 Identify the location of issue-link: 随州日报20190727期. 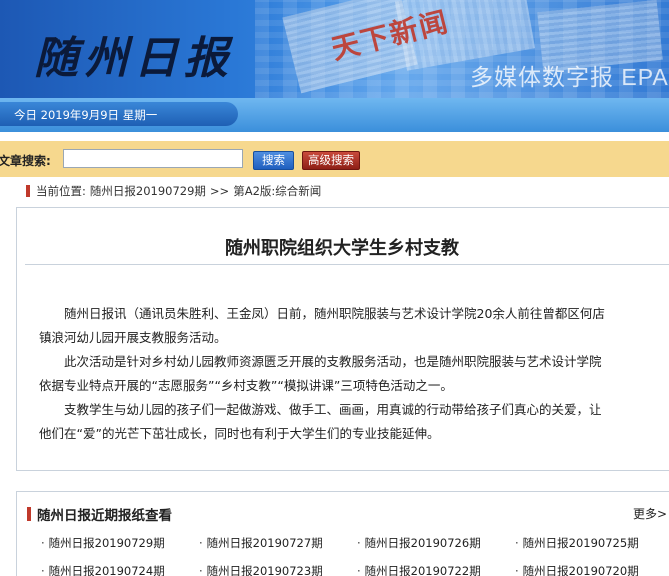
(278, 543).